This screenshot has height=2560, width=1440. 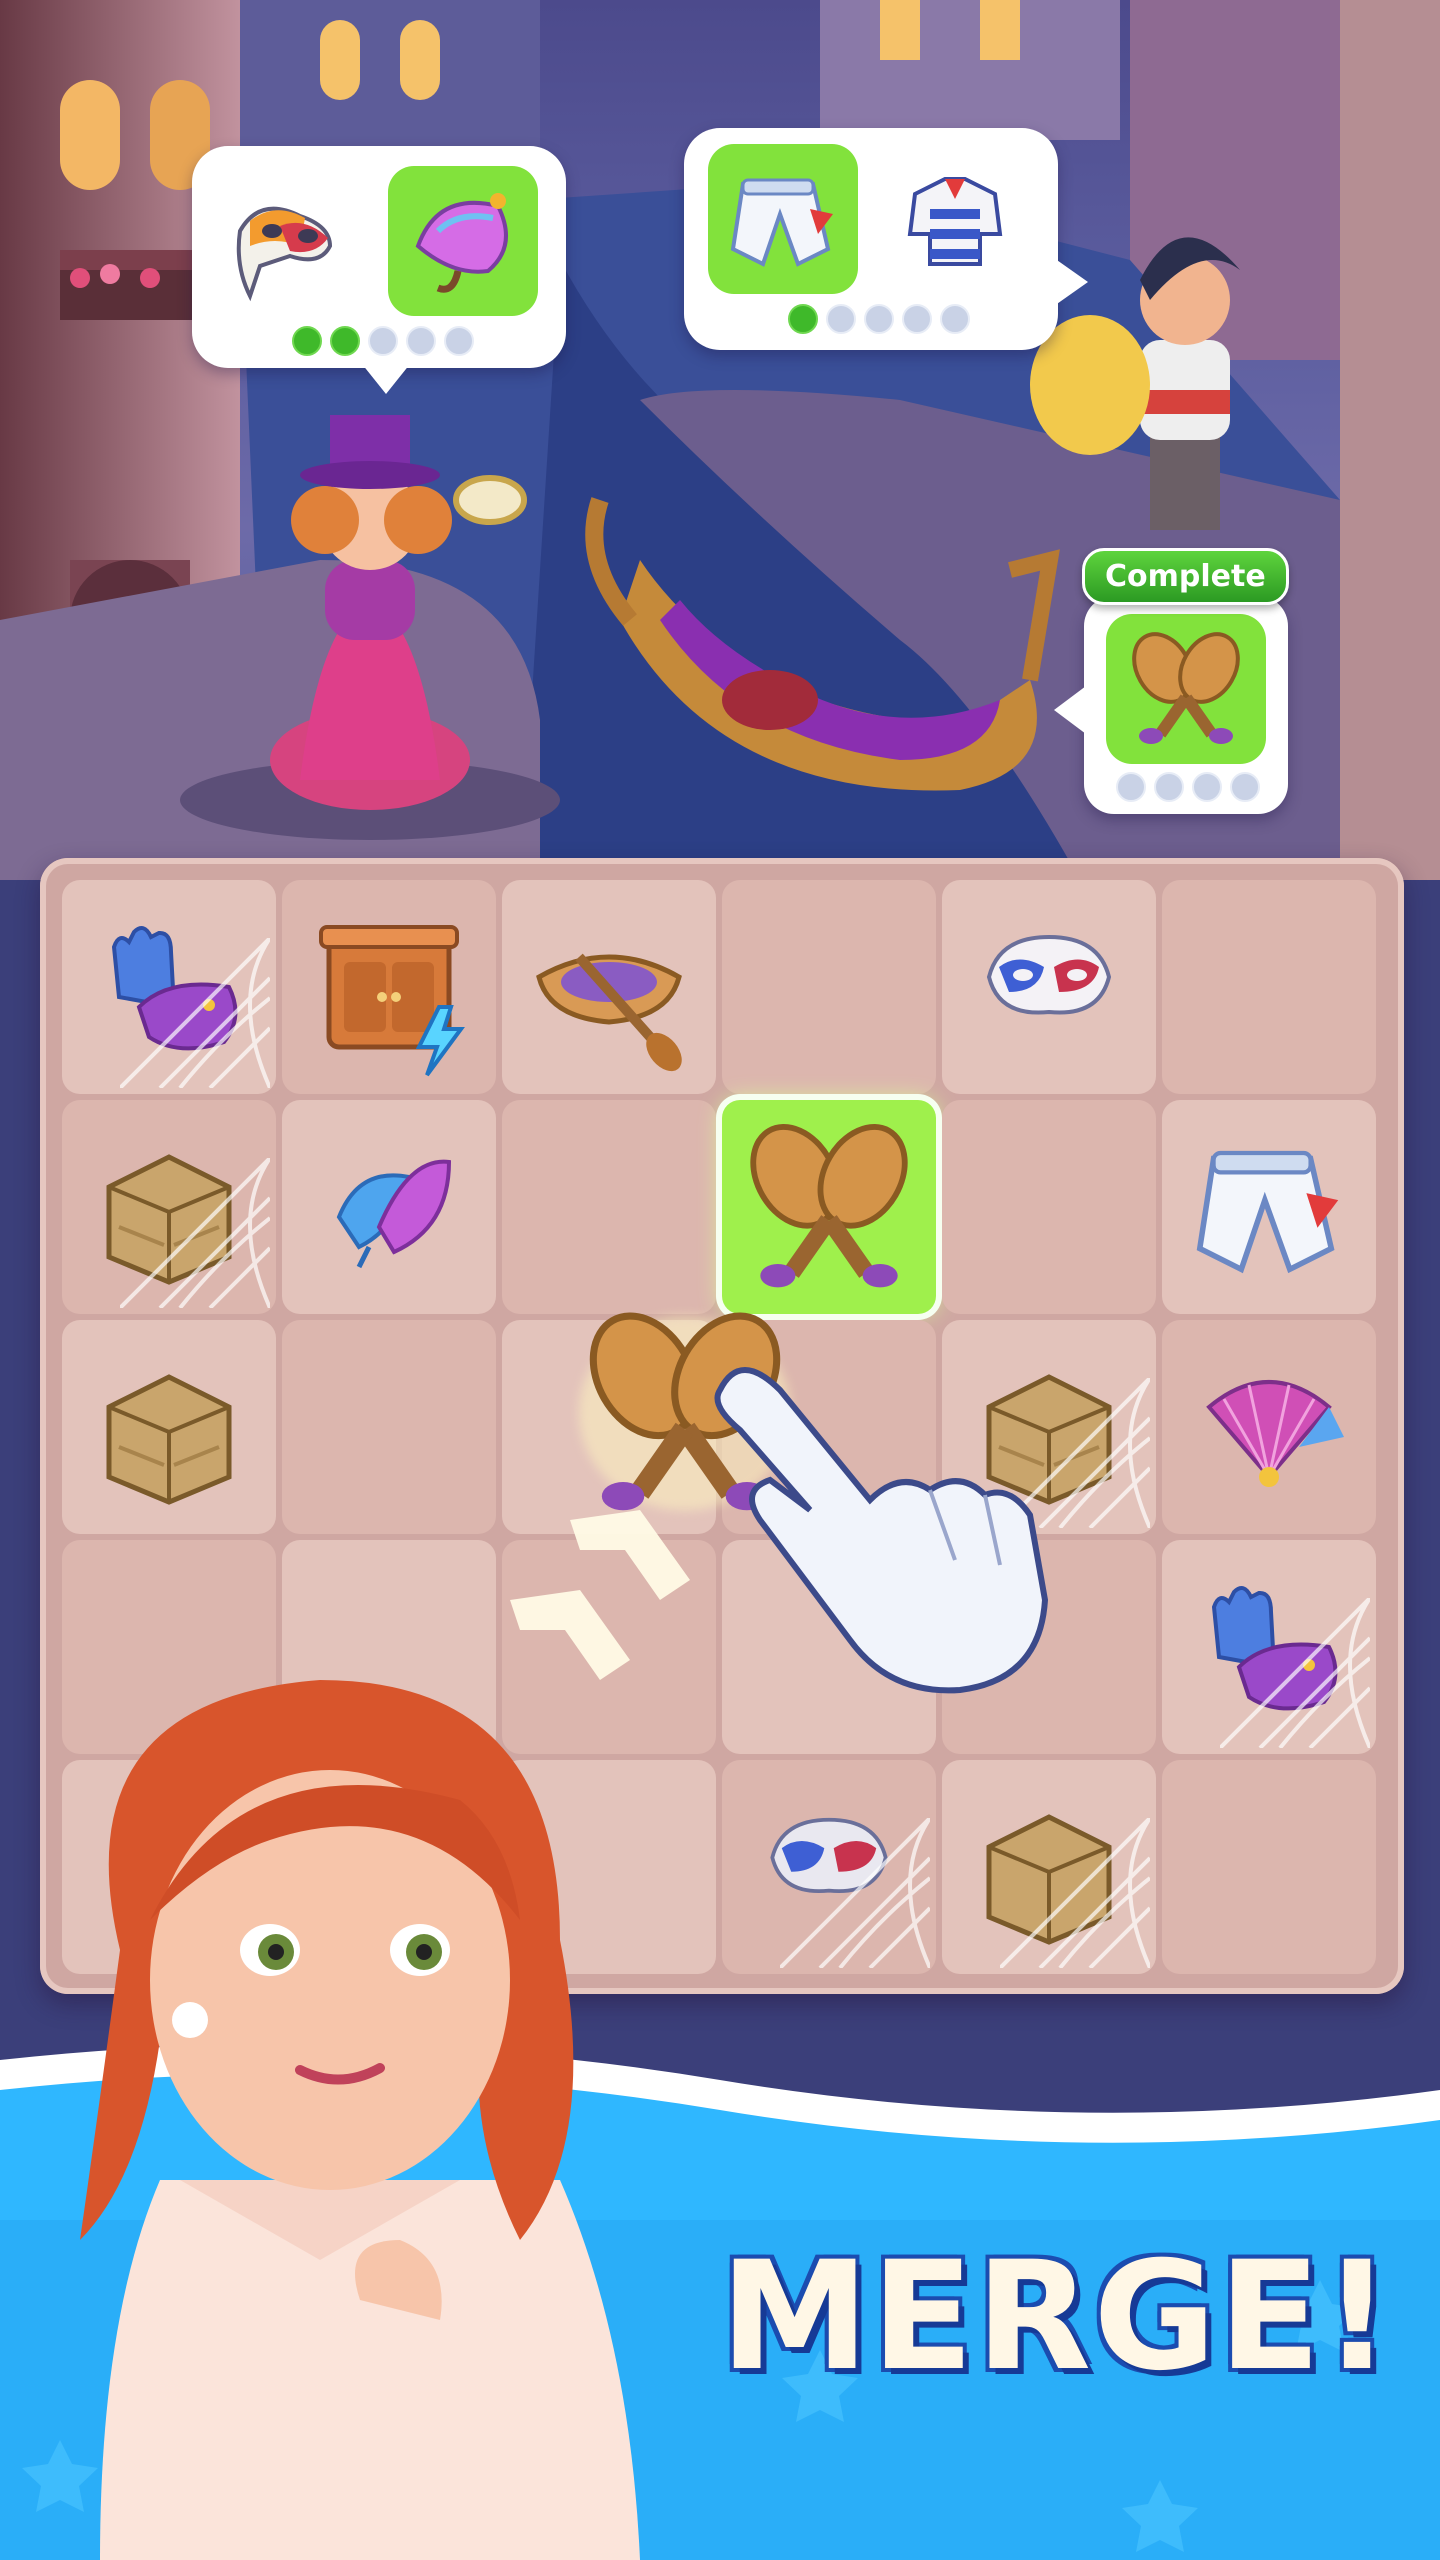 What do you see at coordinates (1275, 1433) in the screenshot?
I see `fan-icon` at bounding box center [1275, 1433].